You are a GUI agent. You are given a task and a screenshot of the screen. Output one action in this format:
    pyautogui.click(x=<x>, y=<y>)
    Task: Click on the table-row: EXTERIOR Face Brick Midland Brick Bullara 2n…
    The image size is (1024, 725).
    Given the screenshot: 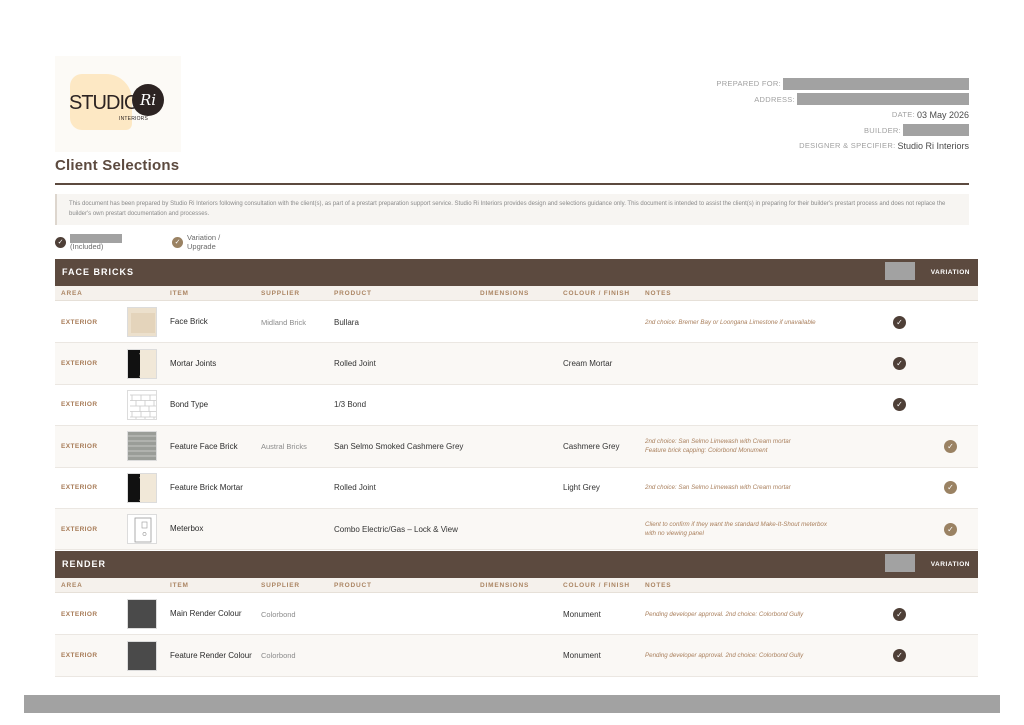 What is the action you would take?
    pyautogui.click(x=516, y=323)
    